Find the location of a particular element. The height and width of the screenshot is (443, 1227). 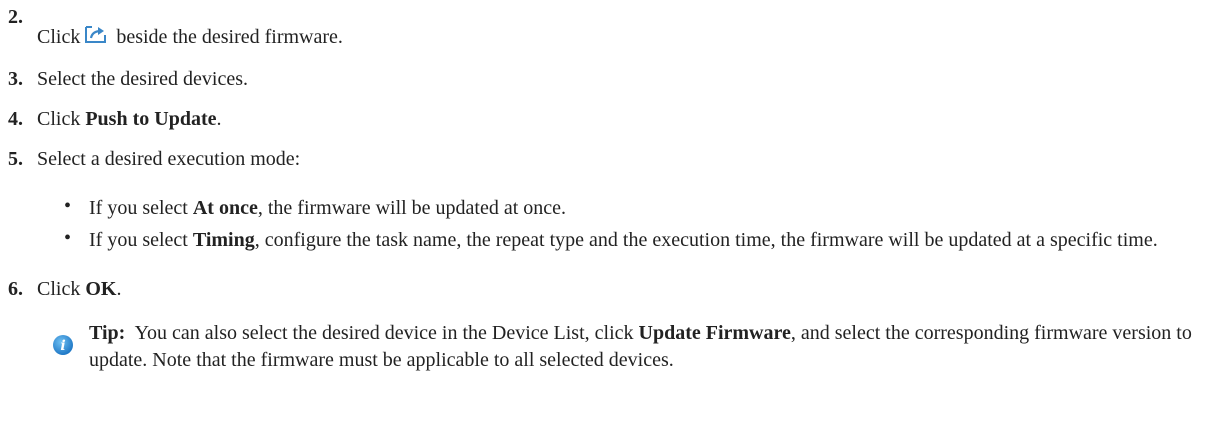

step-text: Click beside the desired firmware. is located at coordinates (190, 37).